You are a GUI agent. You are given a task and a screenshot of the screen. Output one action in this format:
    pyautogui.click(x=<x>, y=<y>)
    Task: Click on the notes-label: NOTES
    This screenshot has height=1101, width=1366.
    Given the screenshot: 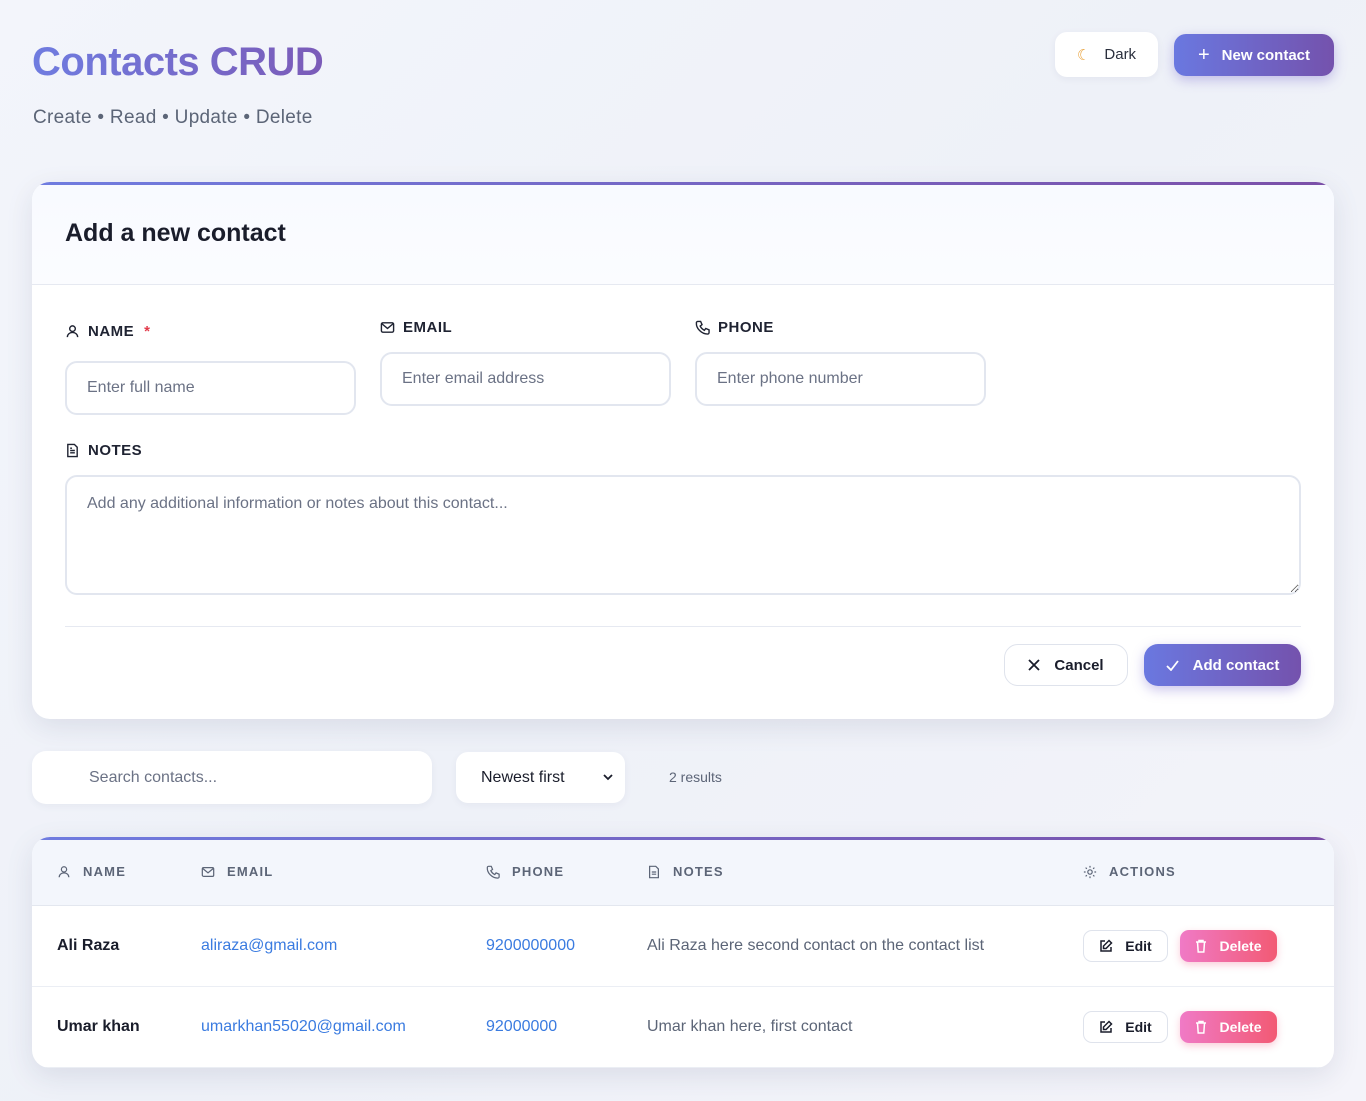 What is the action you would take?
    pyautogui.click(x=103, y=450)
    